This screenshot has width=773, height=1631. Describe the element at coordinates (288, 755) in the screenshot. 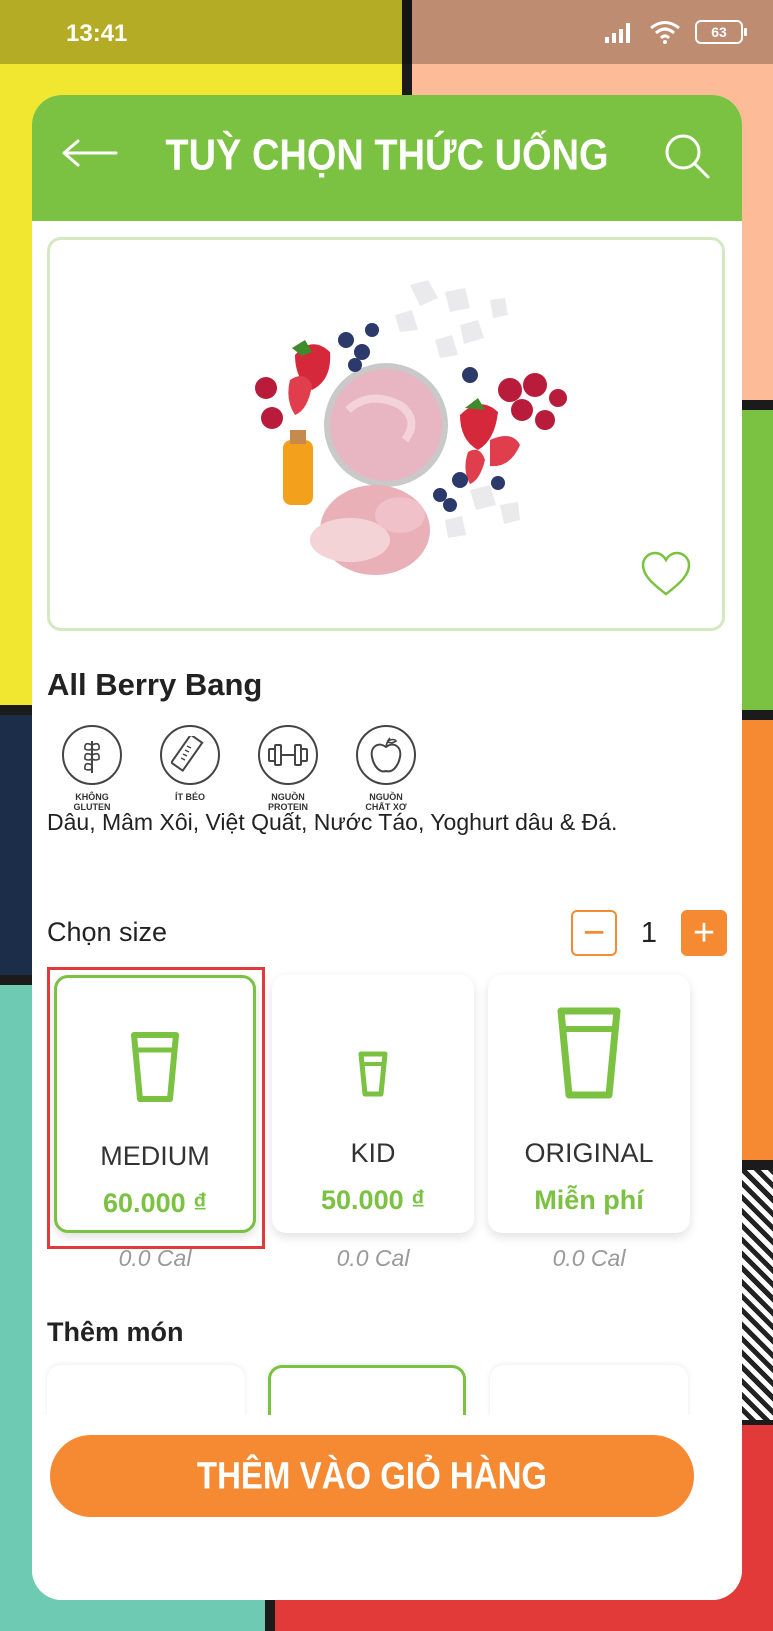

I see `dumbbell-icon` at that location.